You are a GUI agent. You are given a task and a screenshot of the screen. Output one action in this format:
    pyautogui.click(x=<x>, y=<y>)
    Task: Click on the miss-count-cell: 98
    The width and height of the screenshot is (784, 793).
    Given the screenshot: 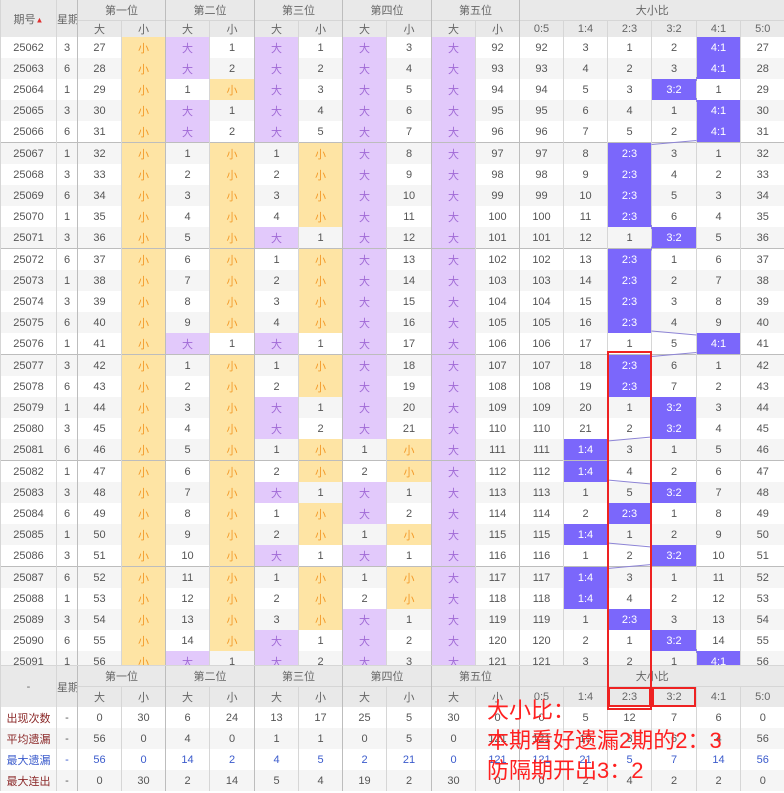 What is the action you would take?
    pyautogui.click(x=541, y=174)
    